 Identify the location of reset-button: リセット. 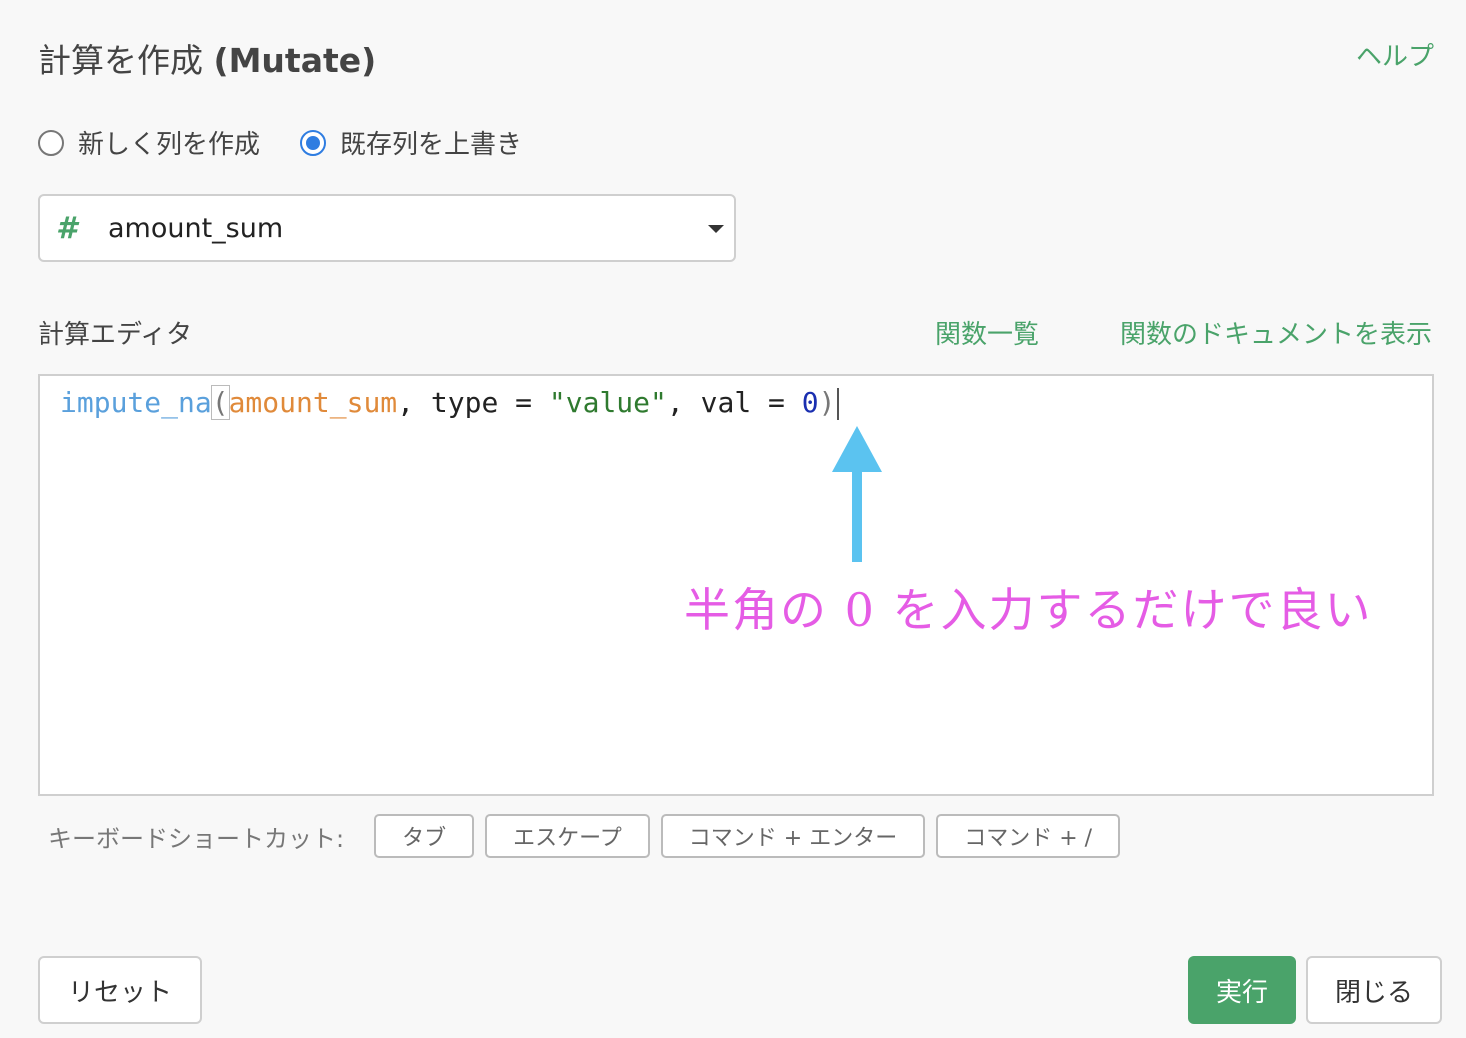
(120, 990).